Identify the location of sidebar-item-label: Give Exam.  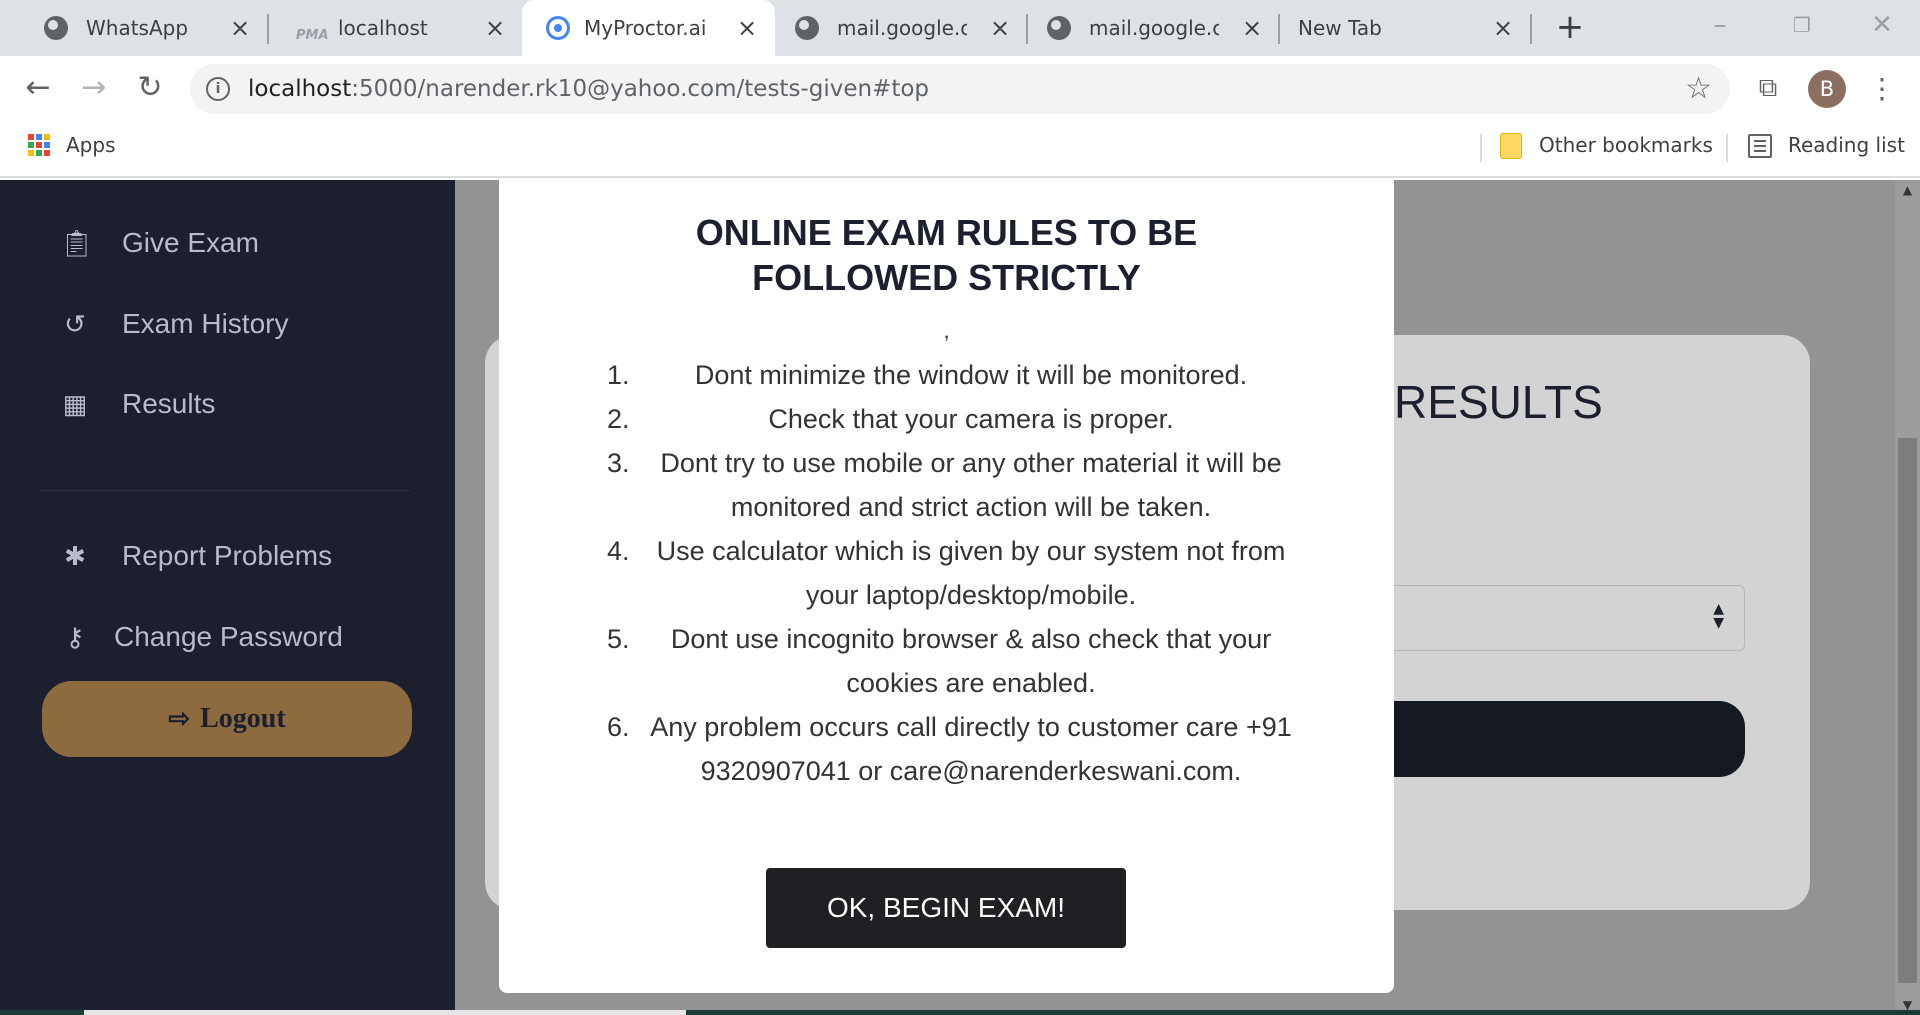
(190, 242).